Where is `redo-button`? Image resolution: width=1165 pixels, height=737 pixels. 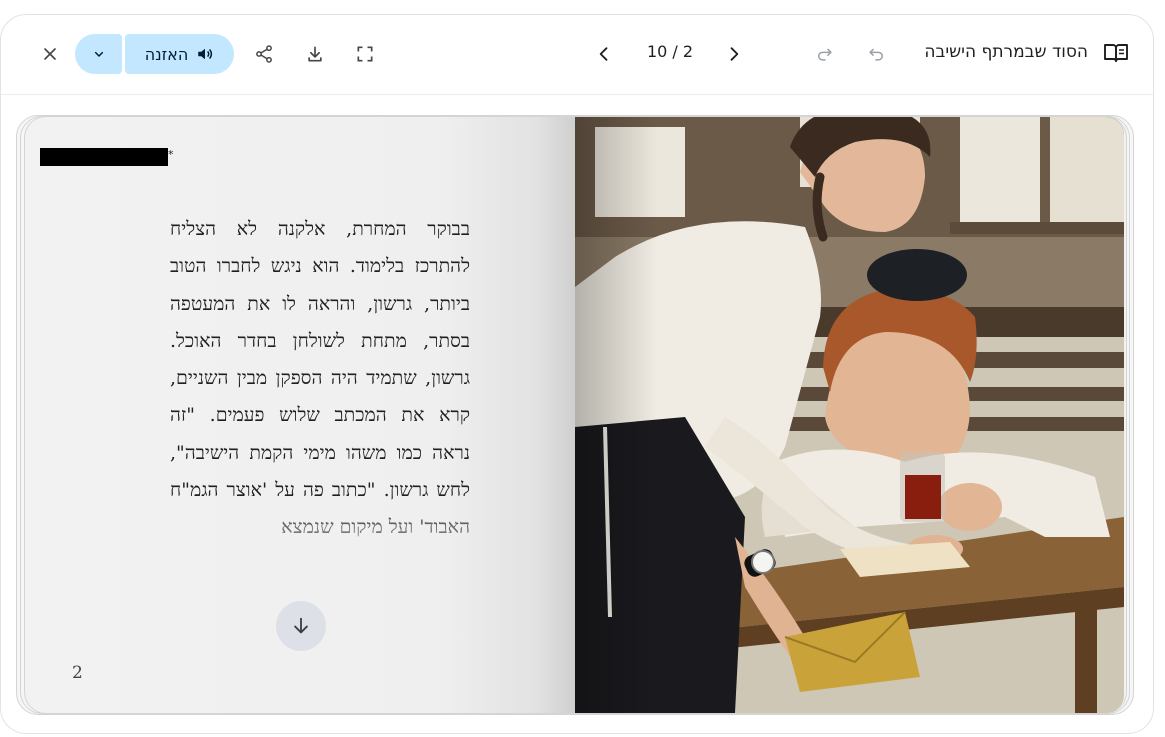 redo-button is located at coordinates (825, 54).